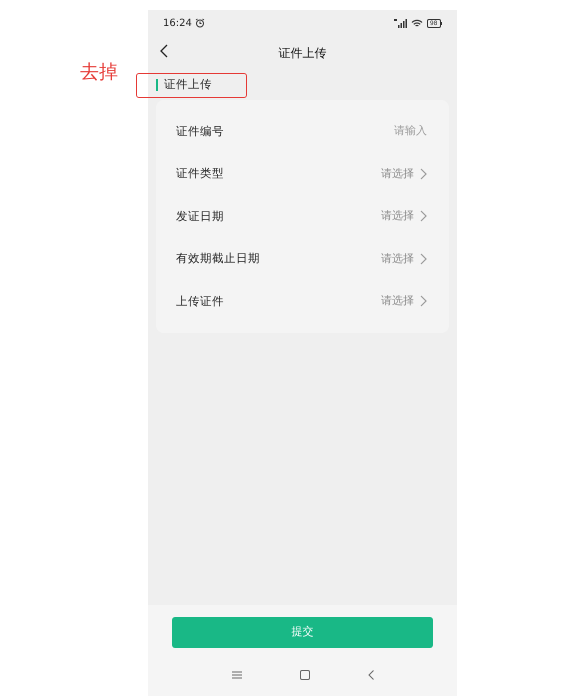  I want to click on alarm-clock-icon, so click(199, 23).